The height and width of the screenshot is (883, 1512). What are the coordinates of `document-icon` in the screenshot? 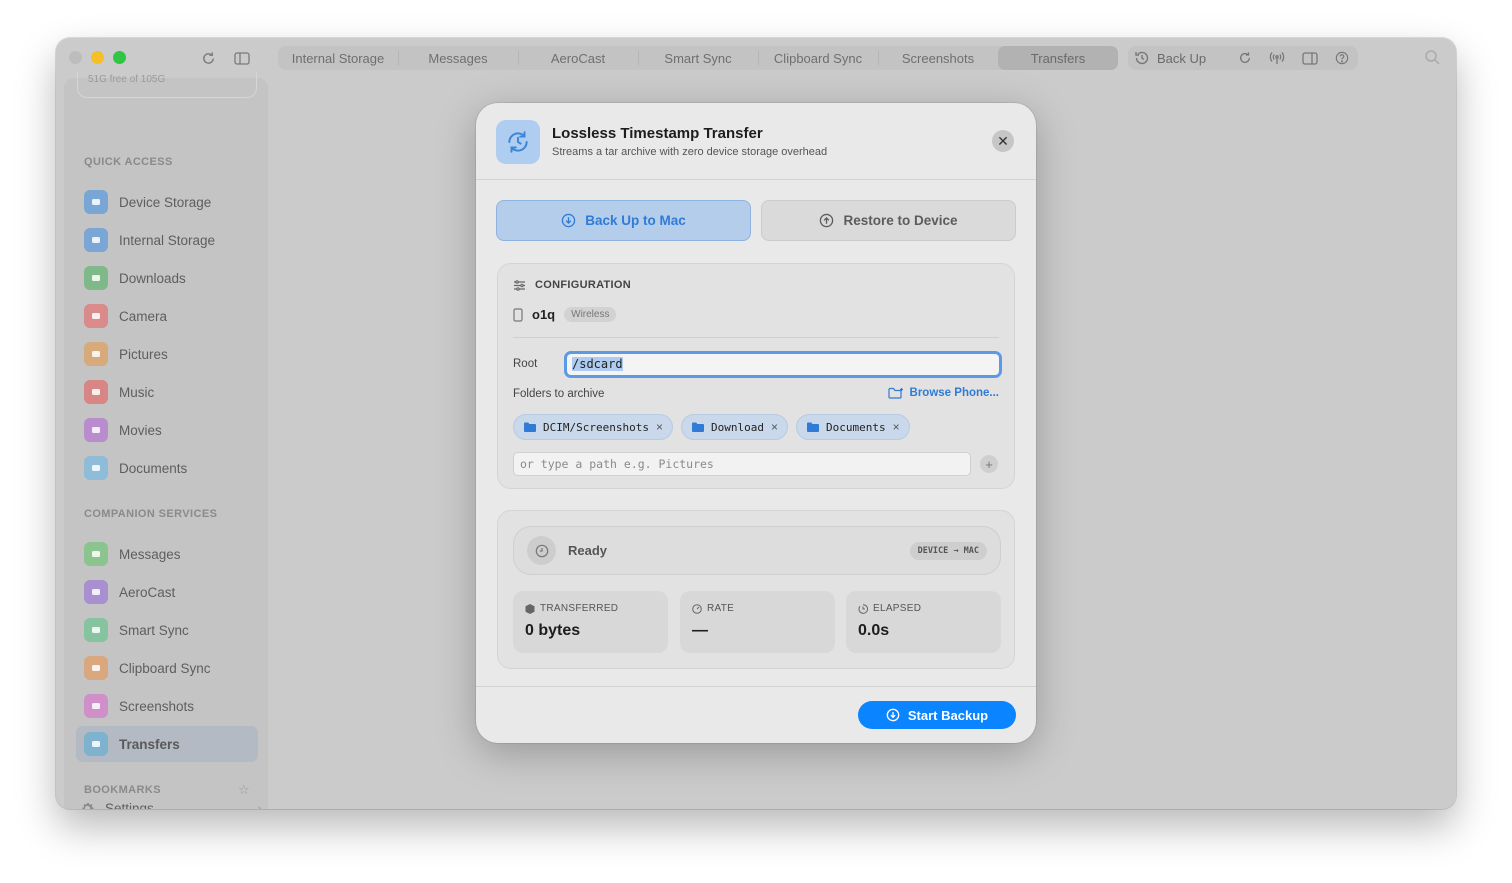 It's located at (96, 468).